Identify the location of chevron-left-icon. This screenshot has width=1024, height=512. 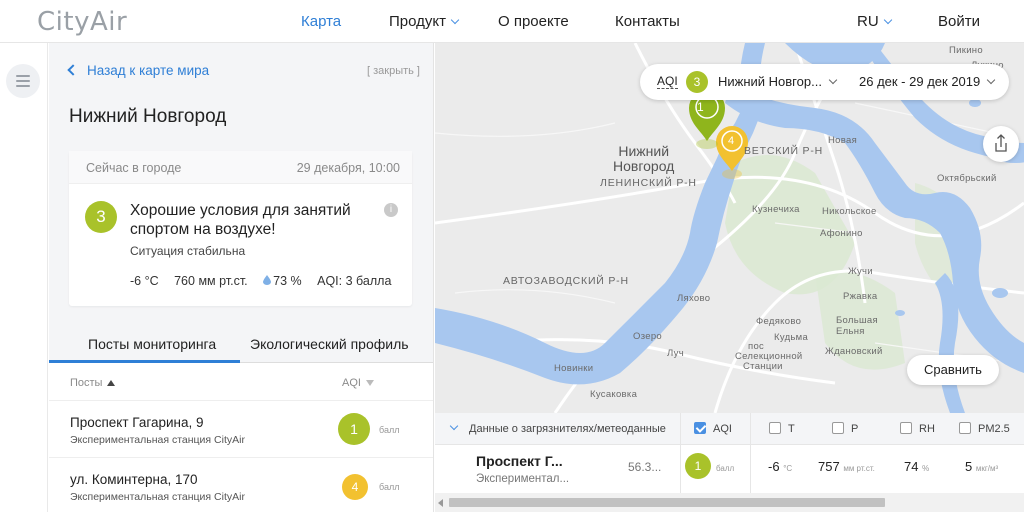
(73, 70).